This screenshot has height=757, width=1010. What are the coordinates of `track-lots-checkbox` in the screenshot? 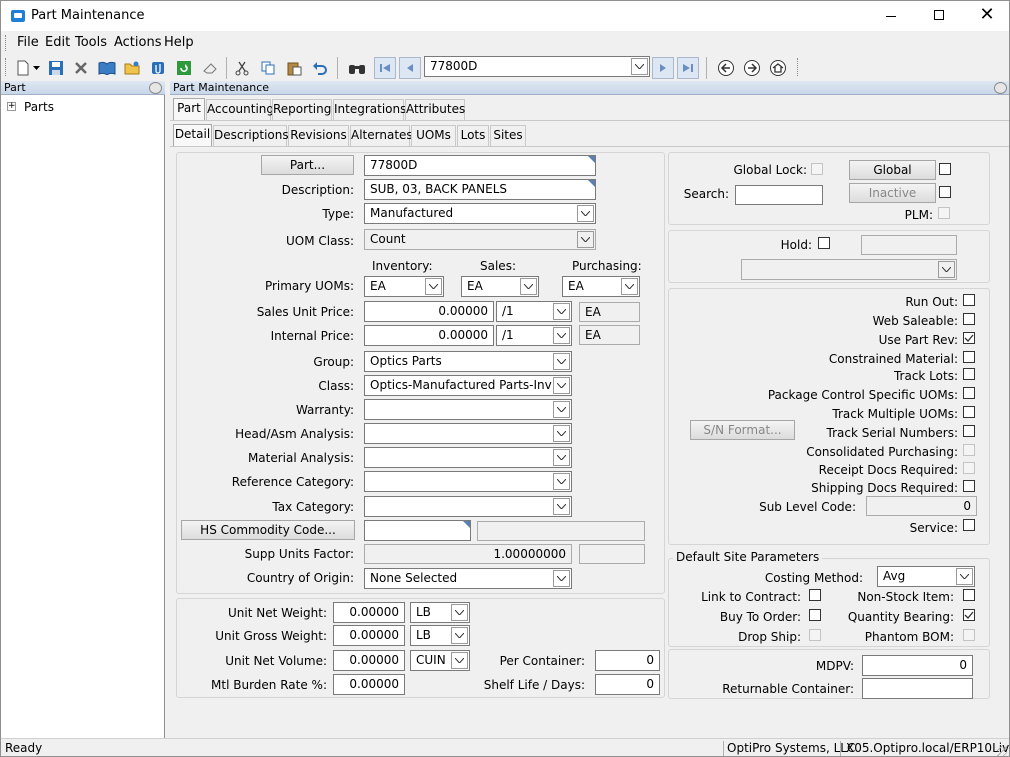 It's located at (969, 374).